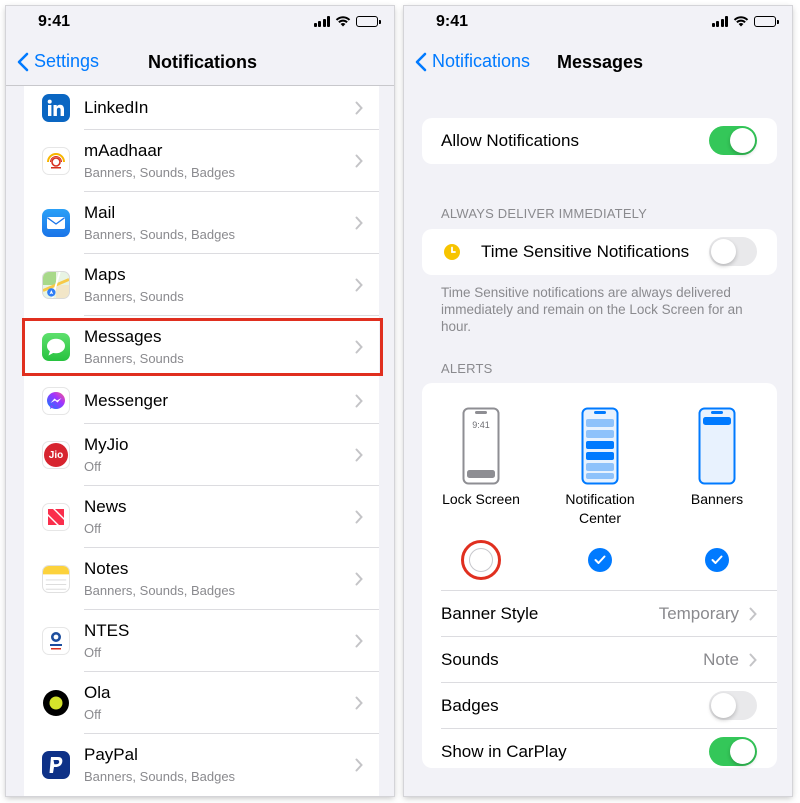 This screenshot has width=800, height=803. I want to click on ntes-icon, so click(56, 641).